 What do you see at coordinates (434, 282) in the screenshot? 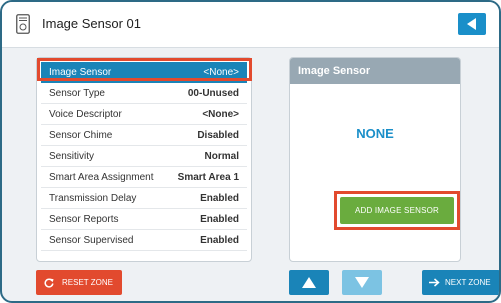
I see `arrow-right-icon` at bounding box center [434, 282].